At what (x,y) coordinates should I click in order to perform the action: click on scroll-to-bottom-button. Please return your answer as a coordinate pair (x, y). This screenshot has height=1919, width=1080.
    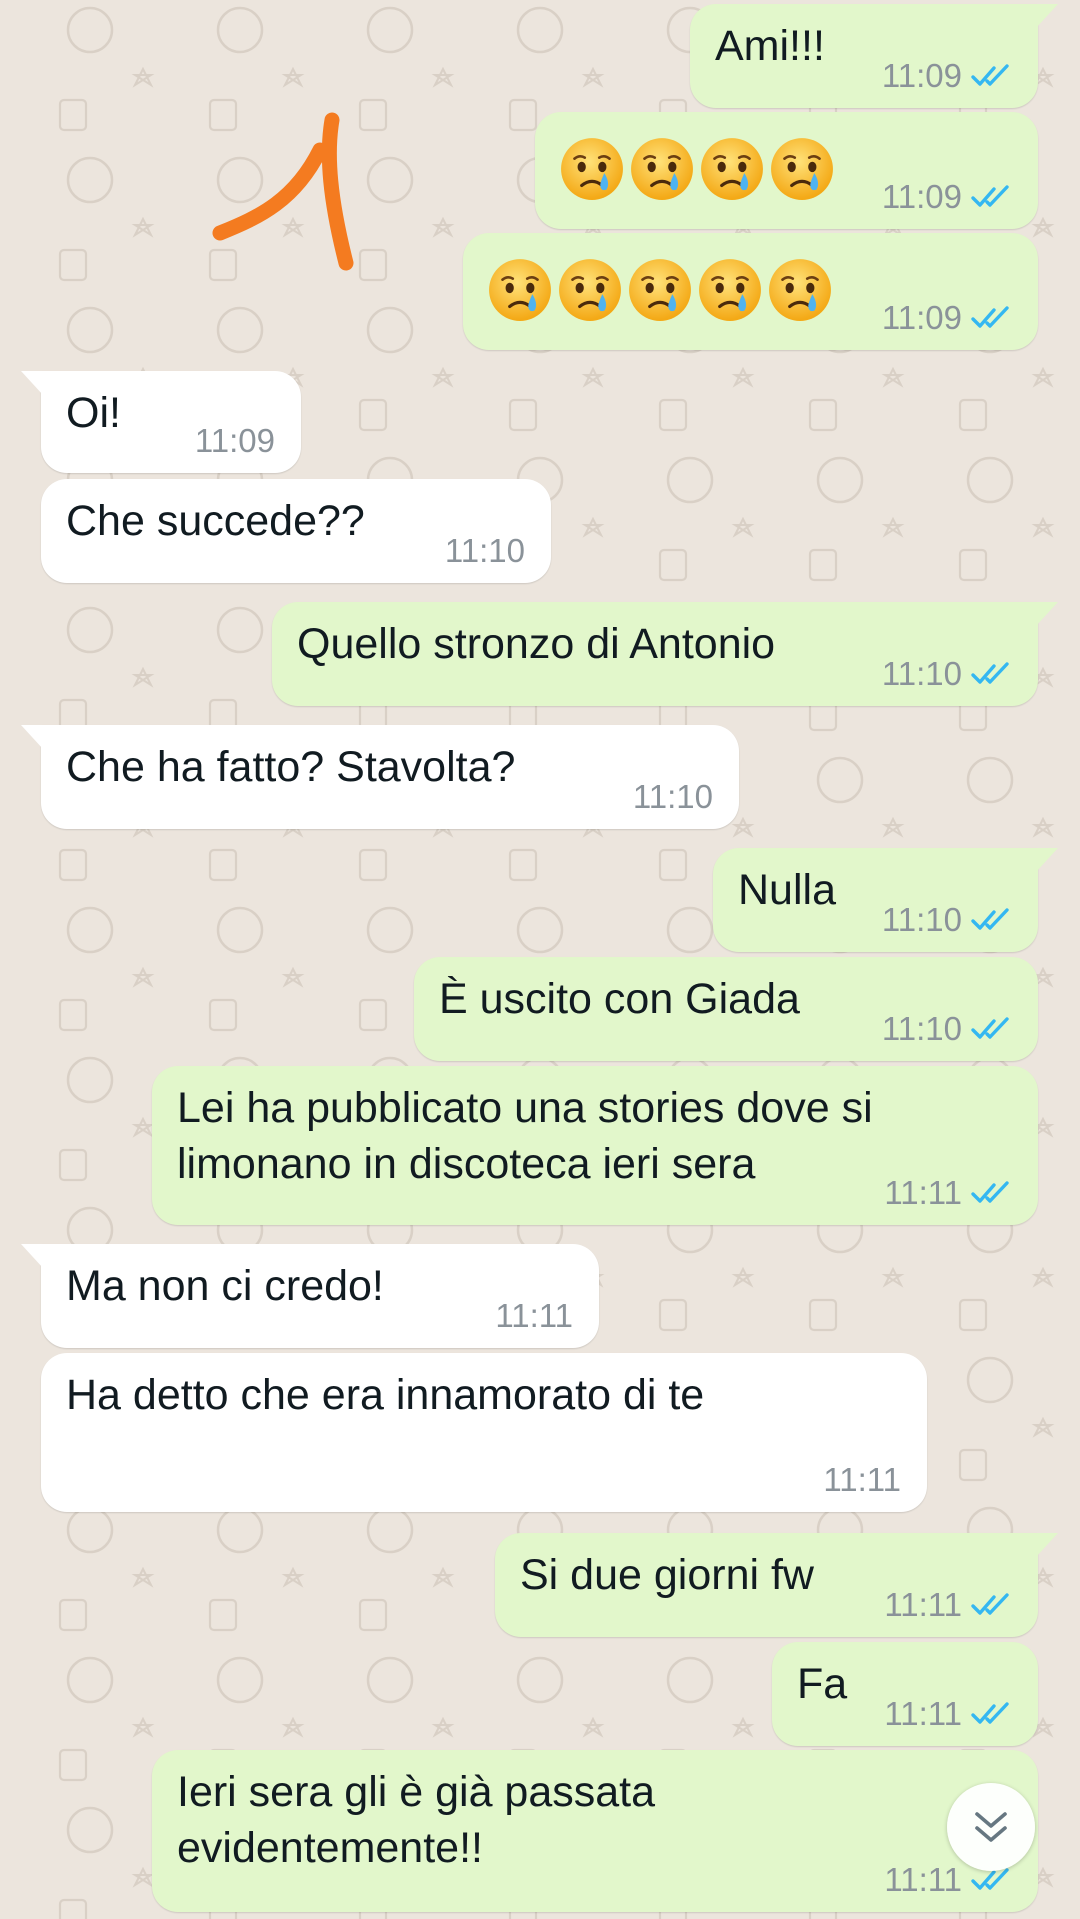
    Looking at the image, I should click on (991, 1827).